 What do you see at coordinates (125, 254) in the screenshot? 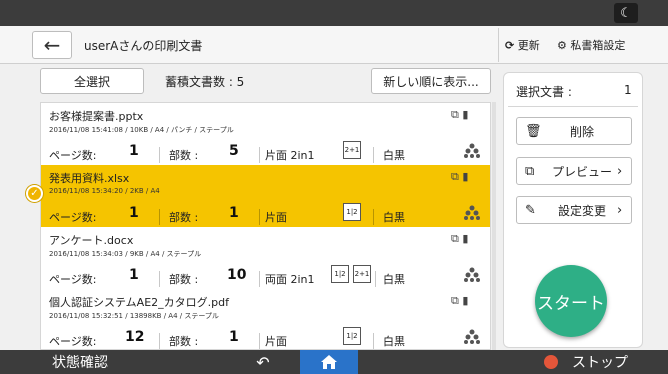
I see `document-meta: 2016/11/08 15:34:03 / 9KB / A4 / ステープル` at bounding box center [125, 254].